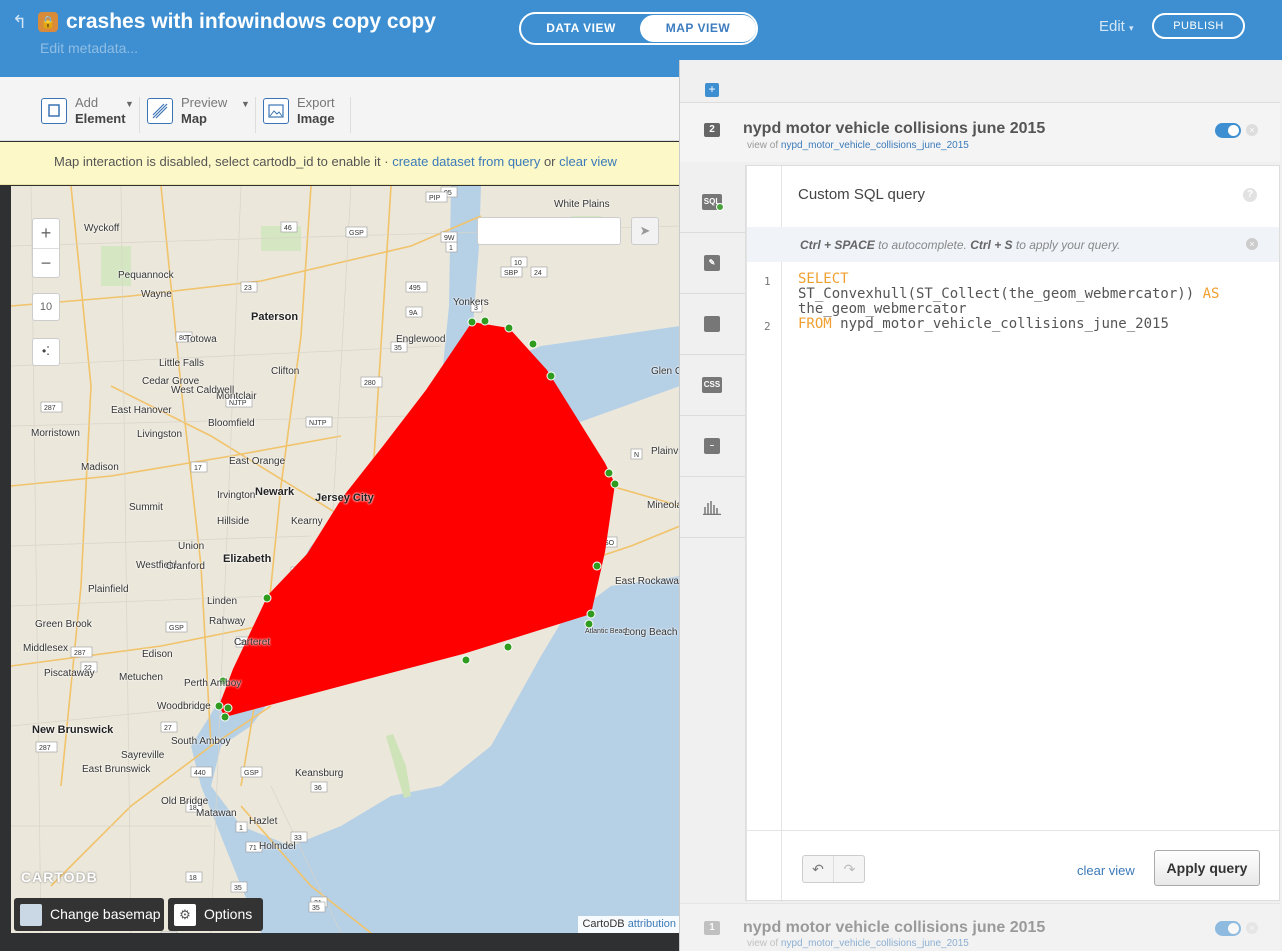  Describe the element at coordinates (1066, 245) in the screenshot. I see `hint-text: to apply your query.` at that location.